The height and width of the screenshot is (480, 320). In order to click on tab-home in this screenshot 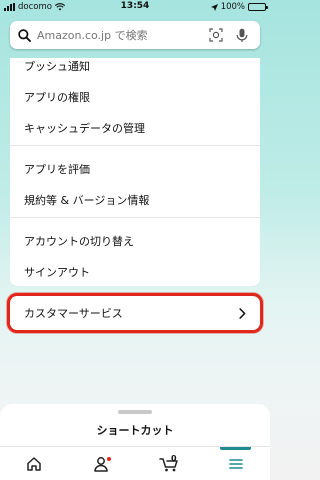, I will do `click(33, 463)`.